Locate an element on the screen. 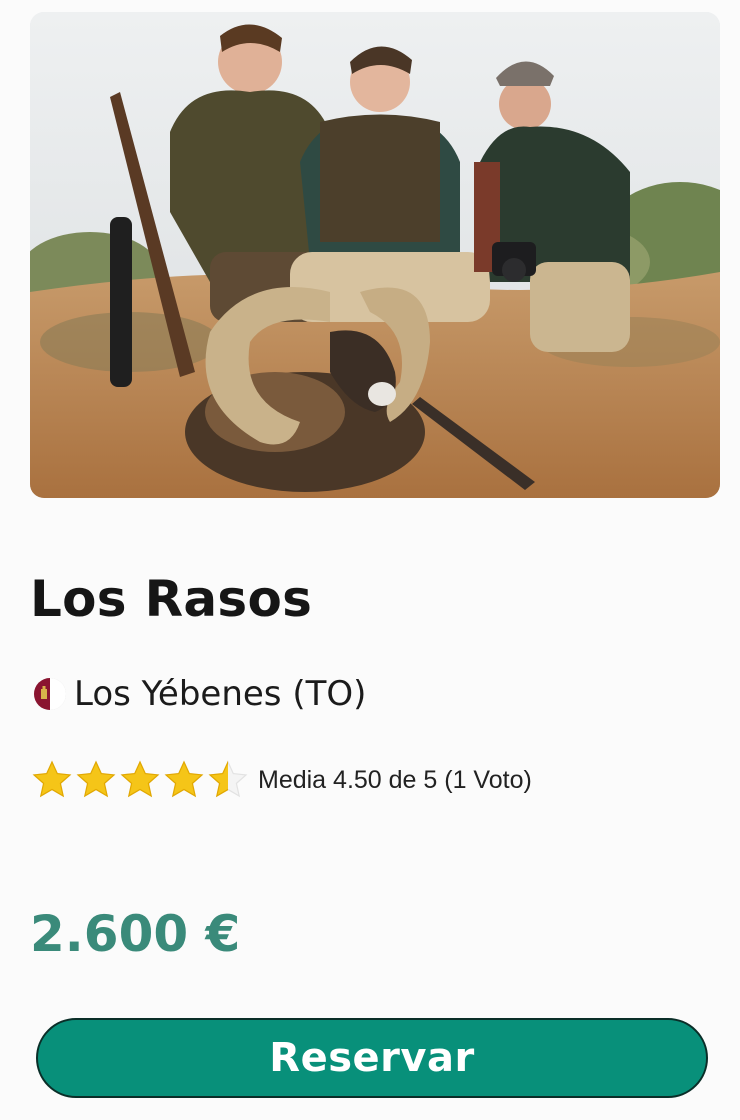  rating-row: Media 4.50 de 5 (1 Voto) is located at coordinates (282, 780).